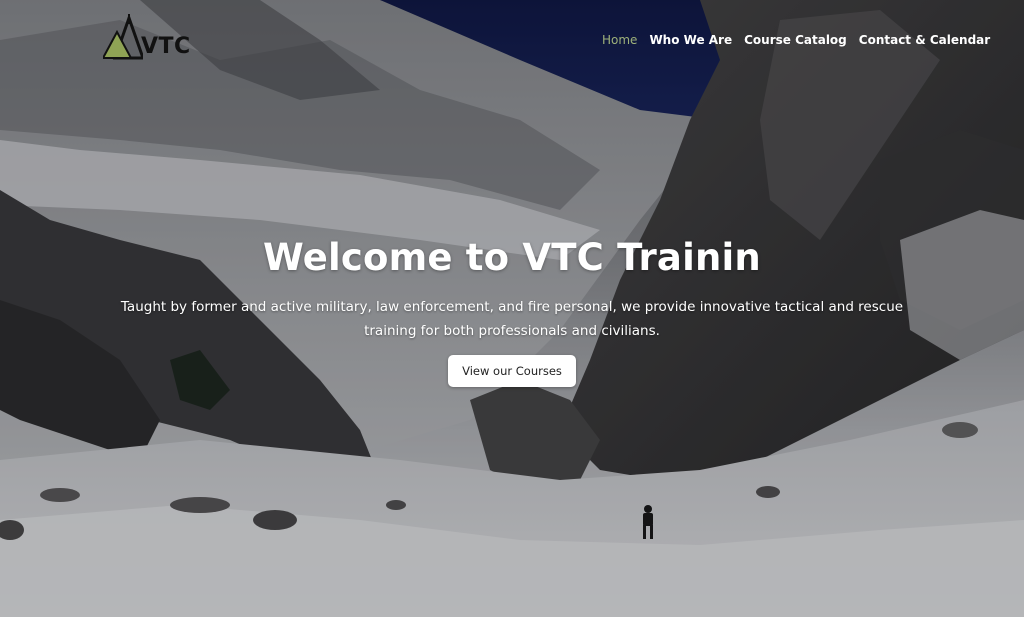  I want to click on hero-title: Welcome to VTC Trainin, so click(512, 257).